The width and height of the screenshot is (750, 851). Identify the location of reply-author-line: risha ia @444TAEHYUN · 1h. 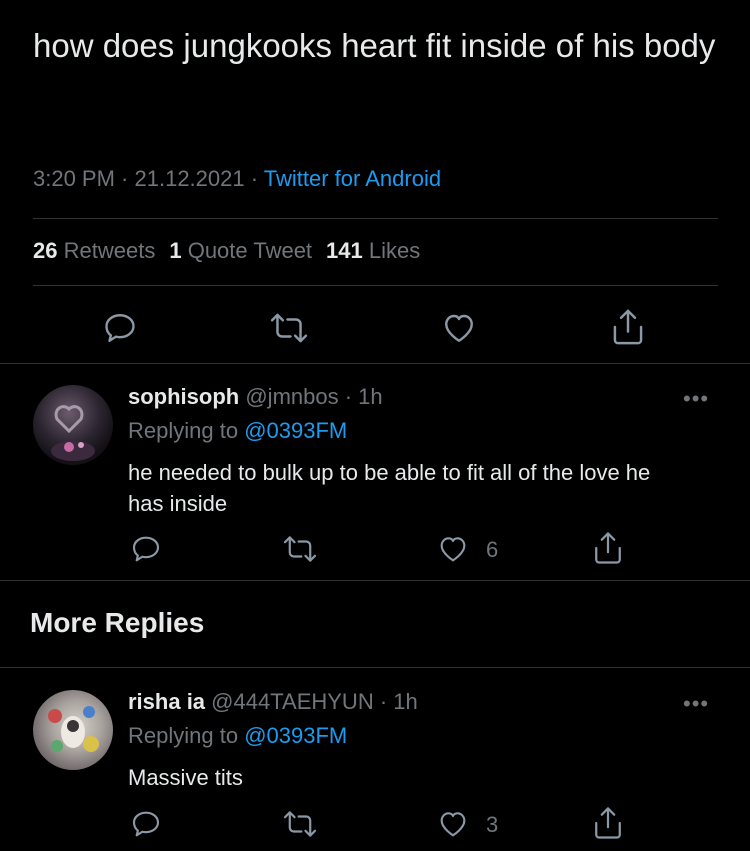
(273, 702).